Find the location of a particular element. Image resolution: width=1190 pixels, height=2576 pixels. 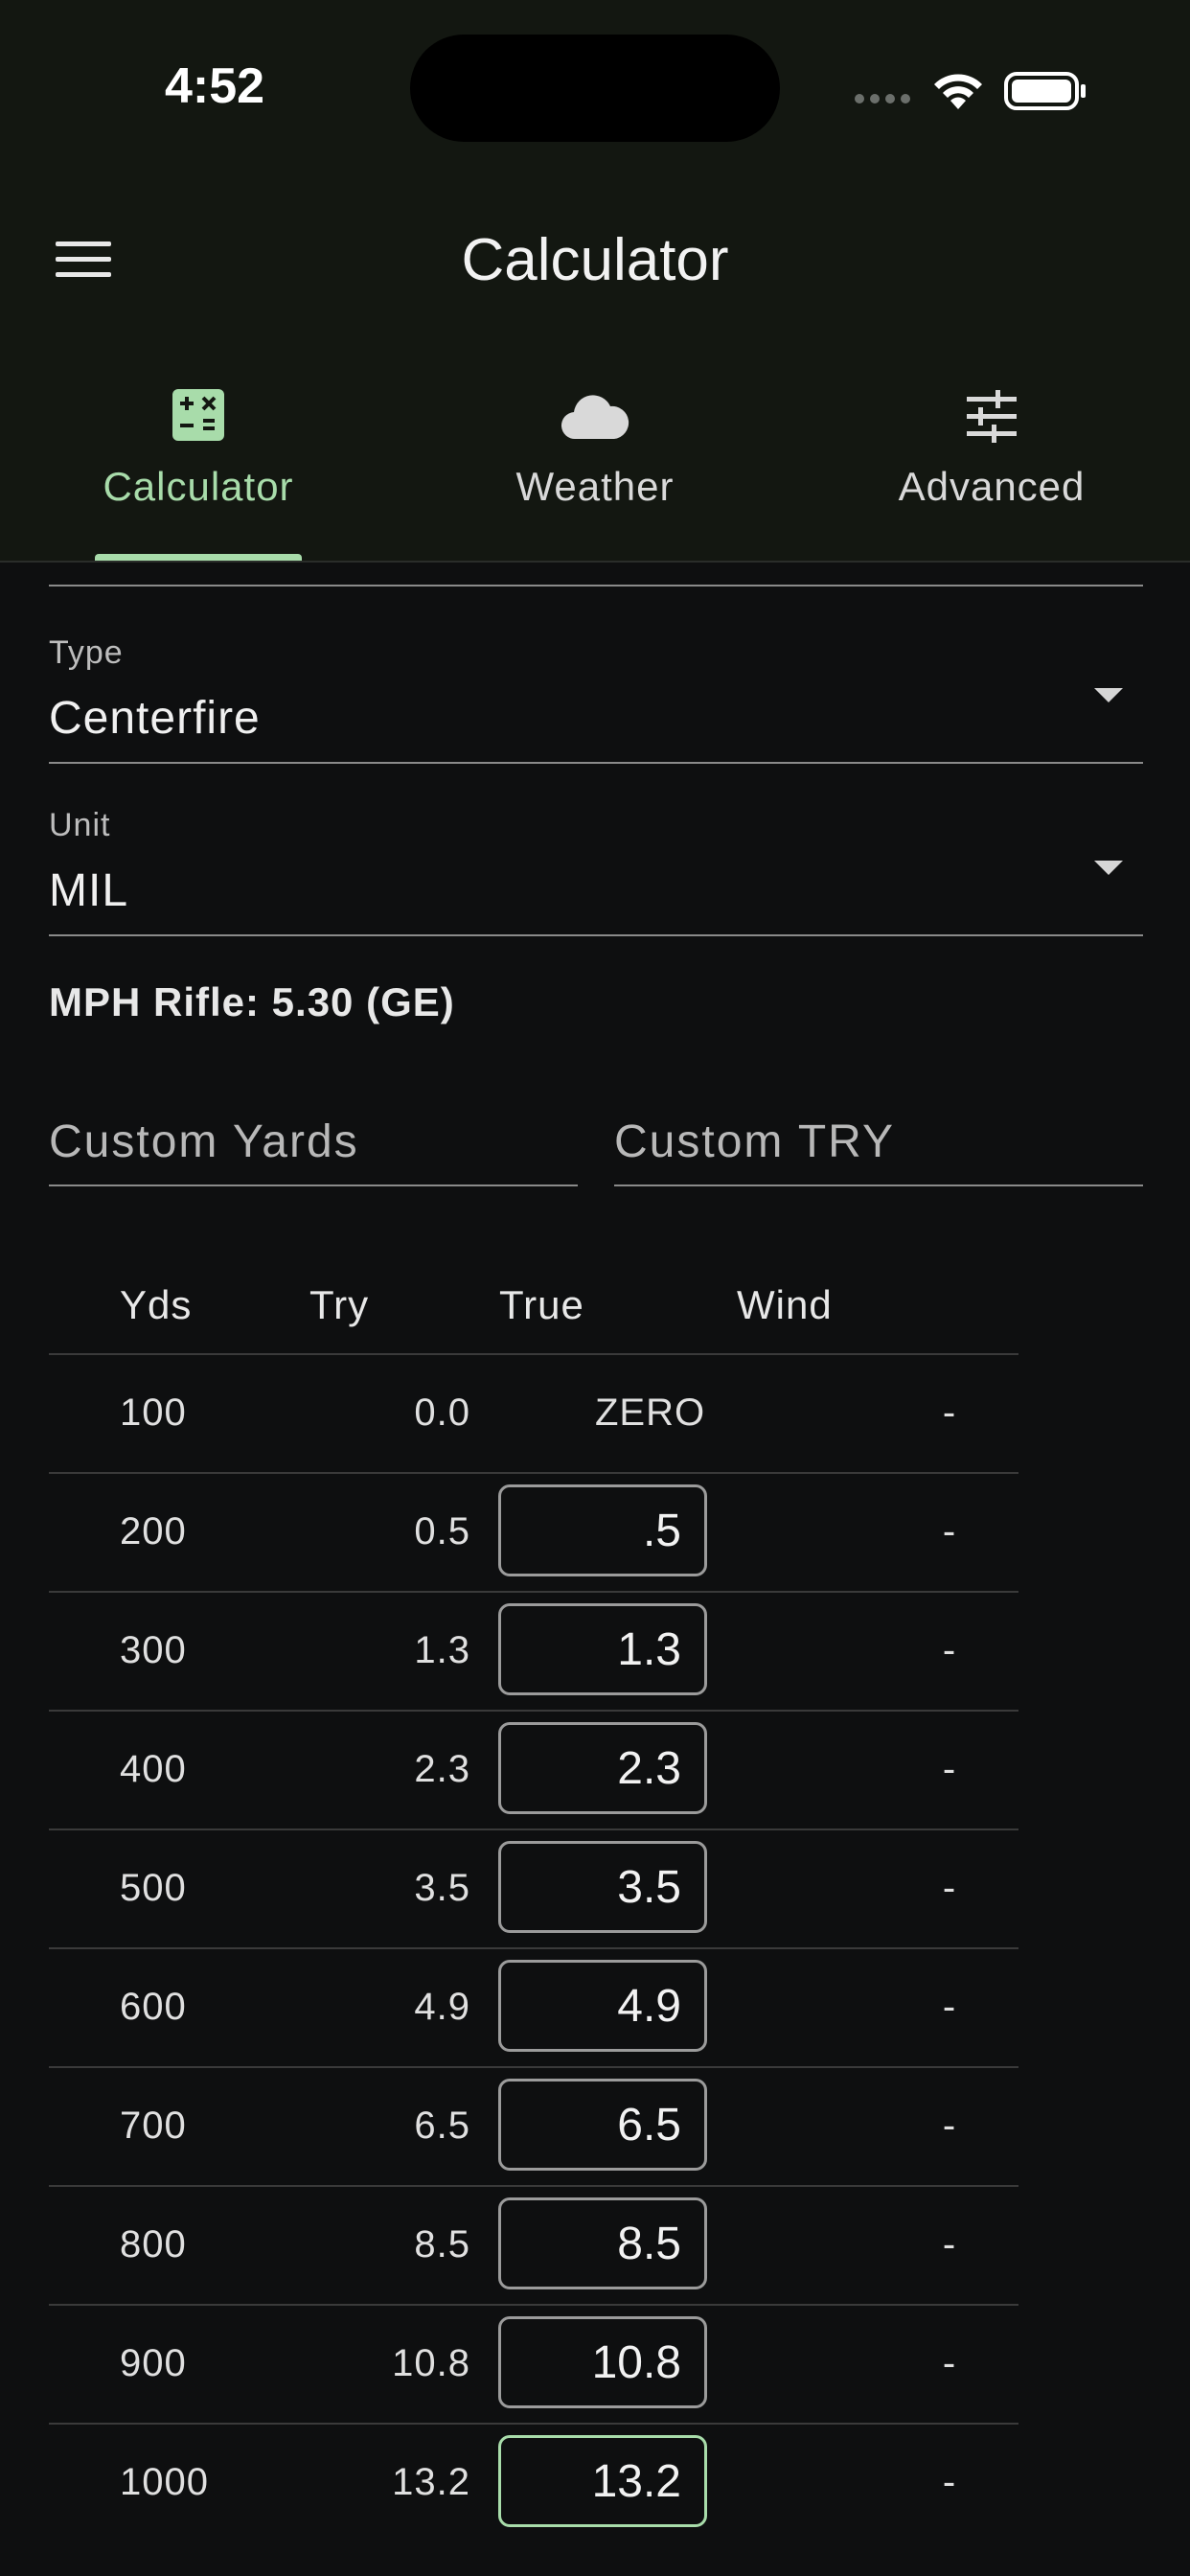

header-wind: Wind is located at coordinates (785, 1304).